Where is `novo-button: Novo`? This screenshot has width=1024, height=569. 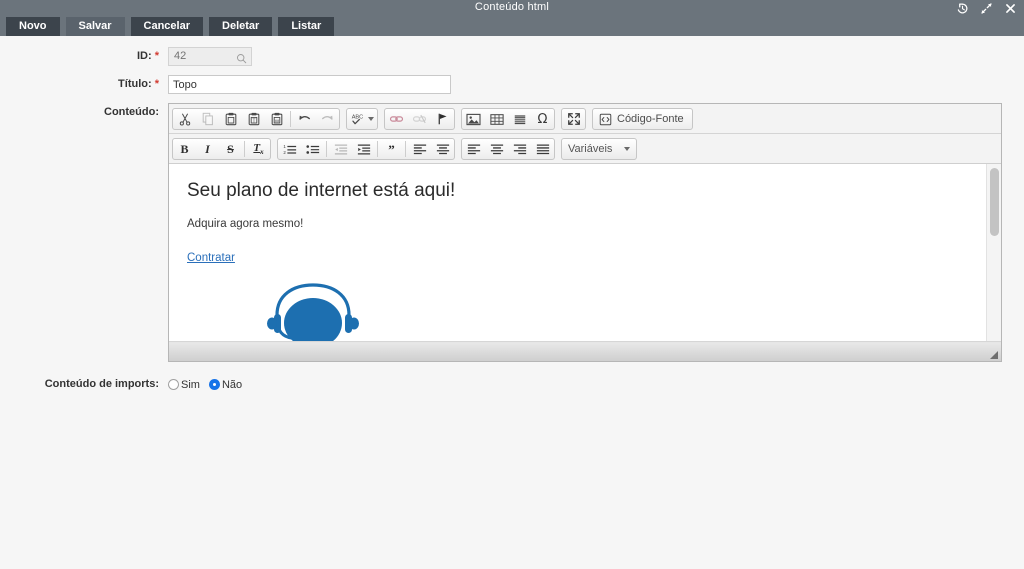 novo-button: Novo is located at coordinates (33, 26).